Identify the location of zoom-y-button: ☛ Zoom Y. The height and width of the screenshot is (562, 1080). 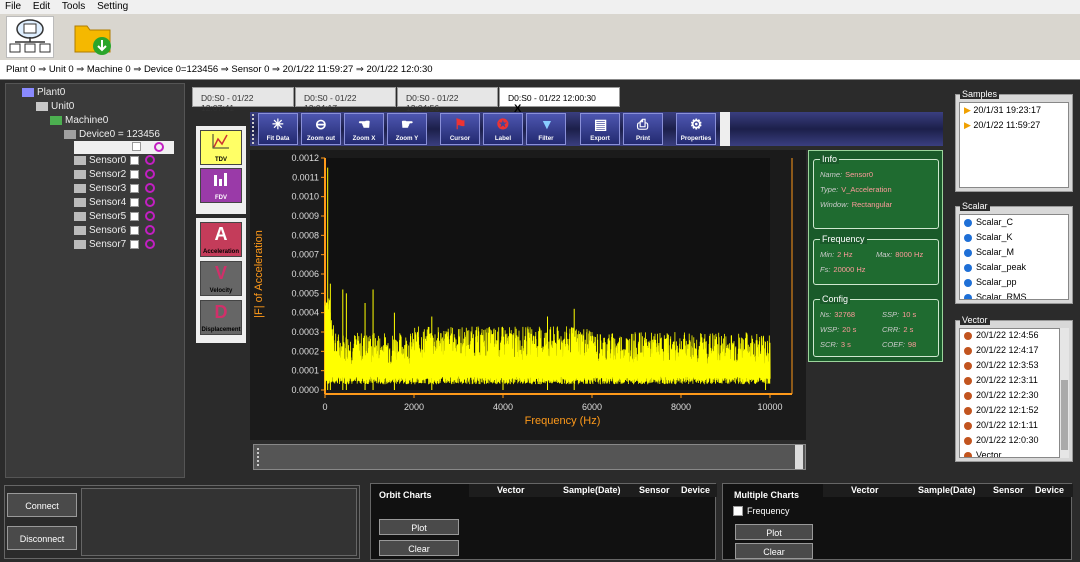
(407, 129).